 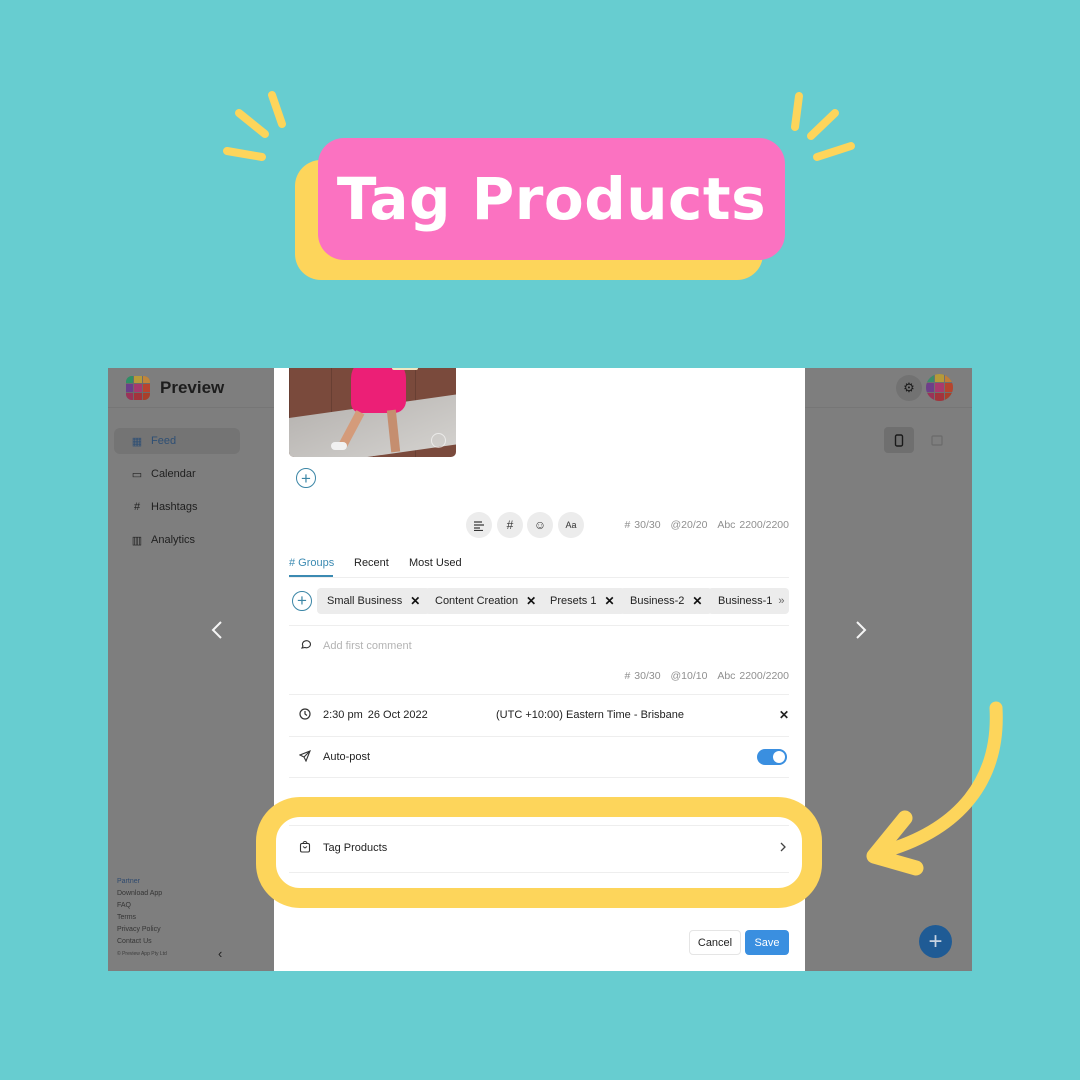 I want to click on footer-link-partner: Partner, so click(x=139, y=882).